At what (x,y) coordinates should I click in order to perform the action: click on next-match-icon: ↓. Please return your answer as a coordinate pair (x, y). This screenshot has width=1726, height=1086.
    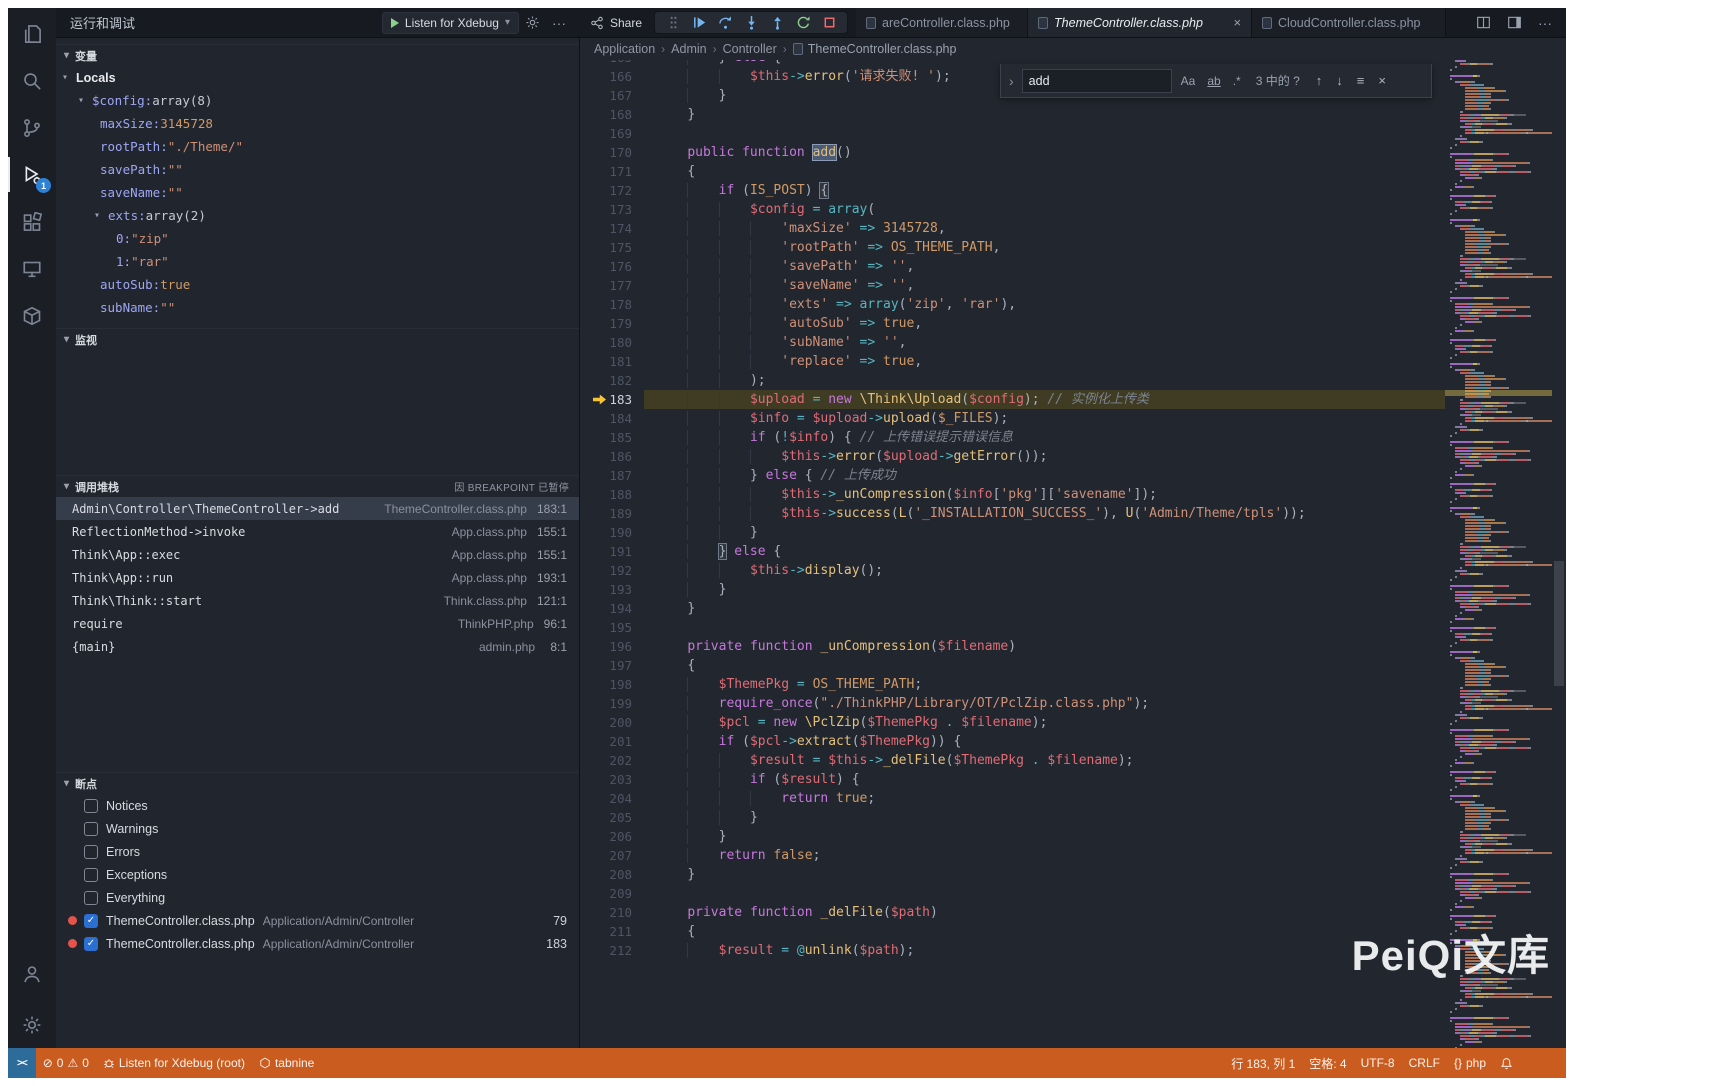
    Looking at the image, I should click on (1339, 80).